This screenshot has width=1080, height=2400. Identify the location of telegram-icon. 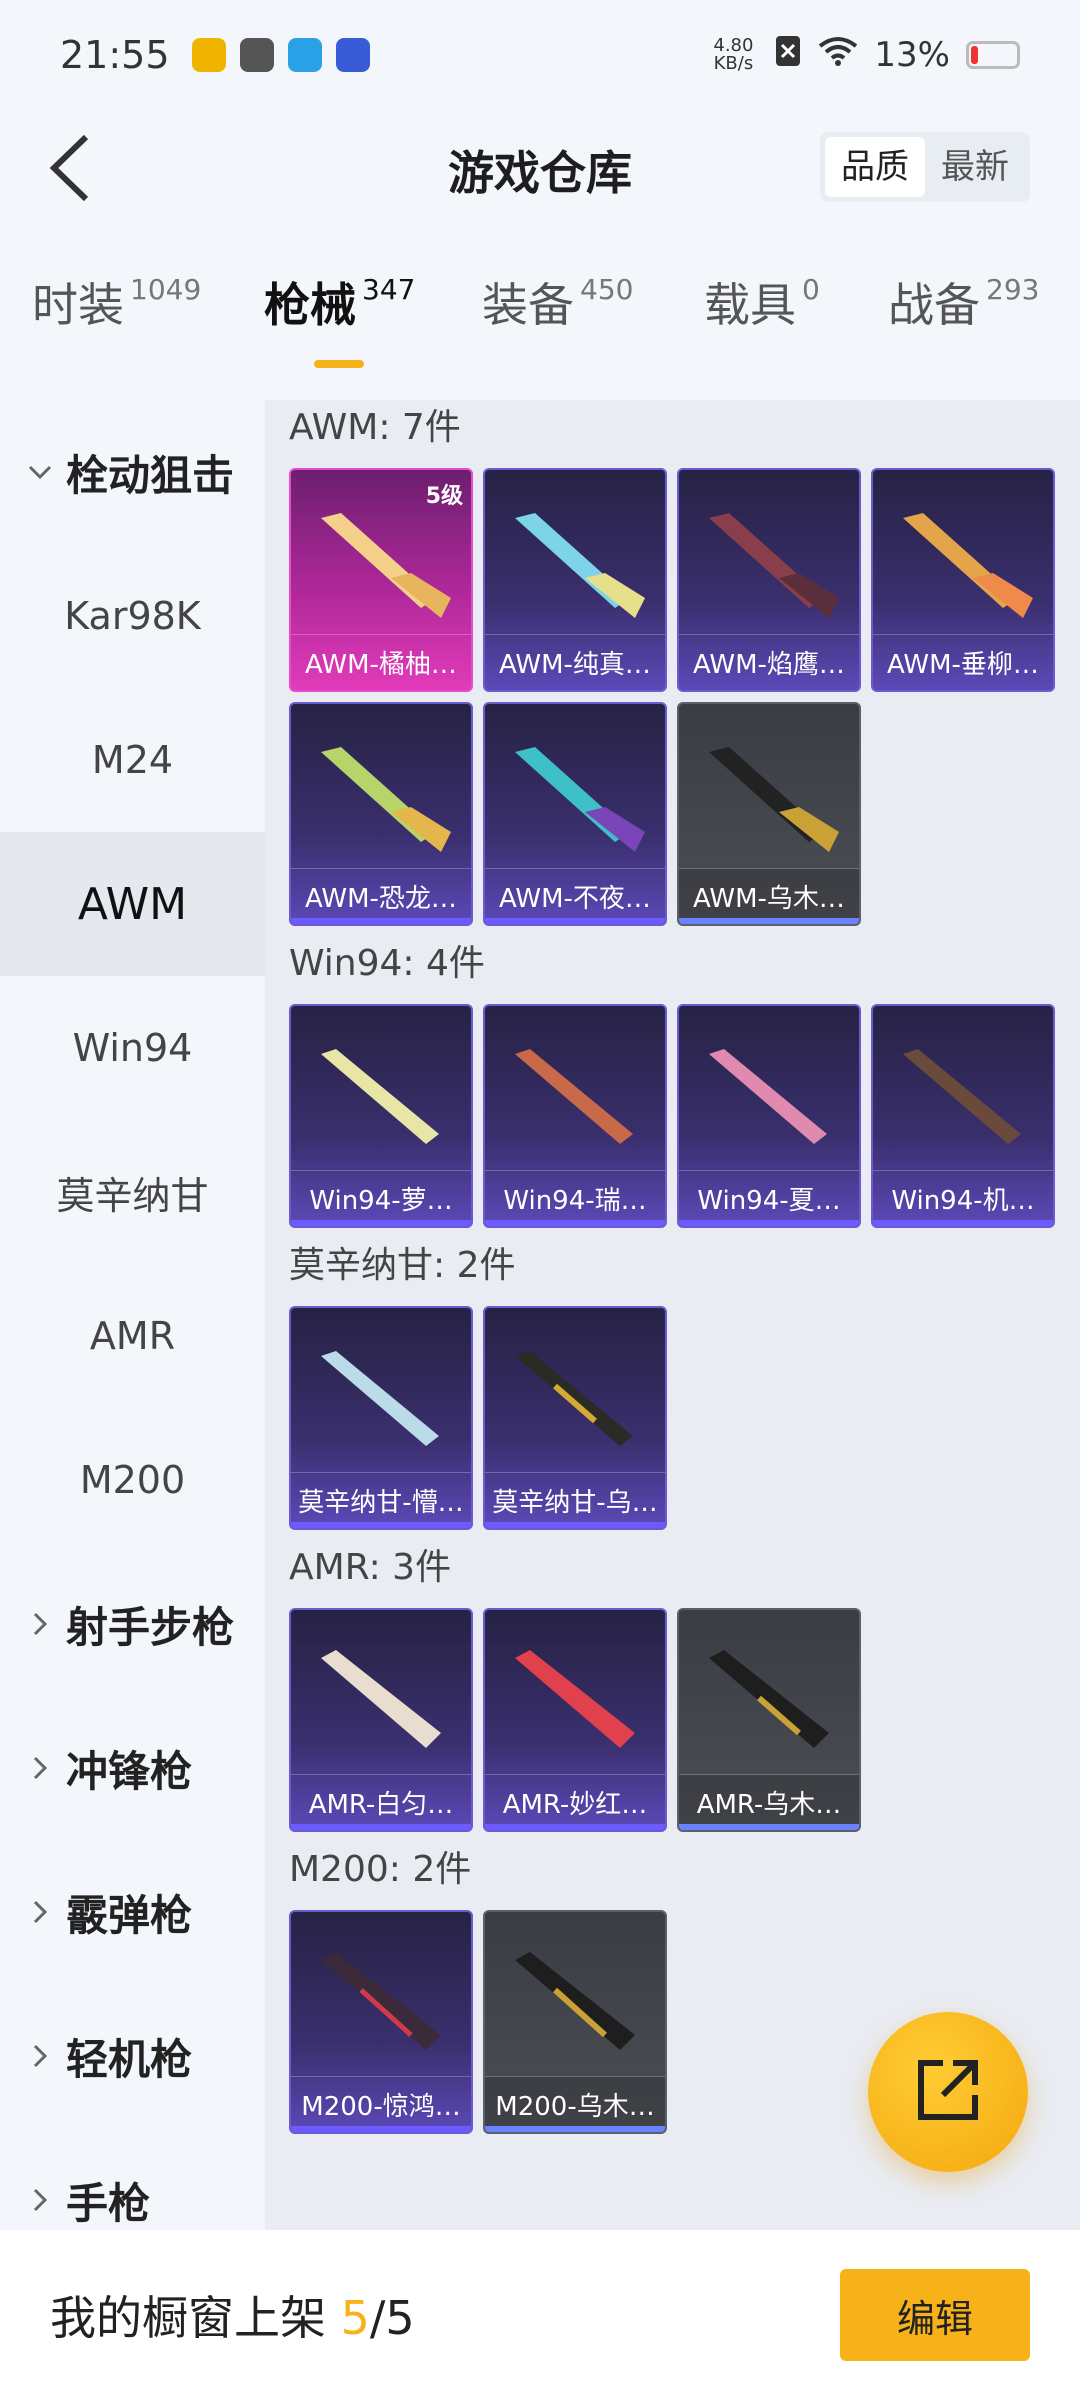
(304, 55).